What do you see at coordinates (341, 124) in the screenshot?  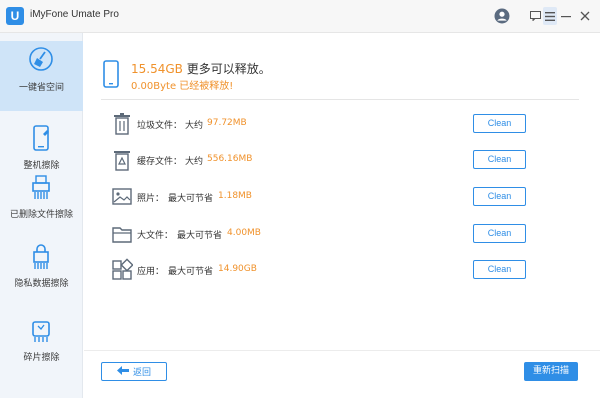 I see `list-item: 垃圾文件： 大约 97.72MB Clean` at bounding box center [341, 124].